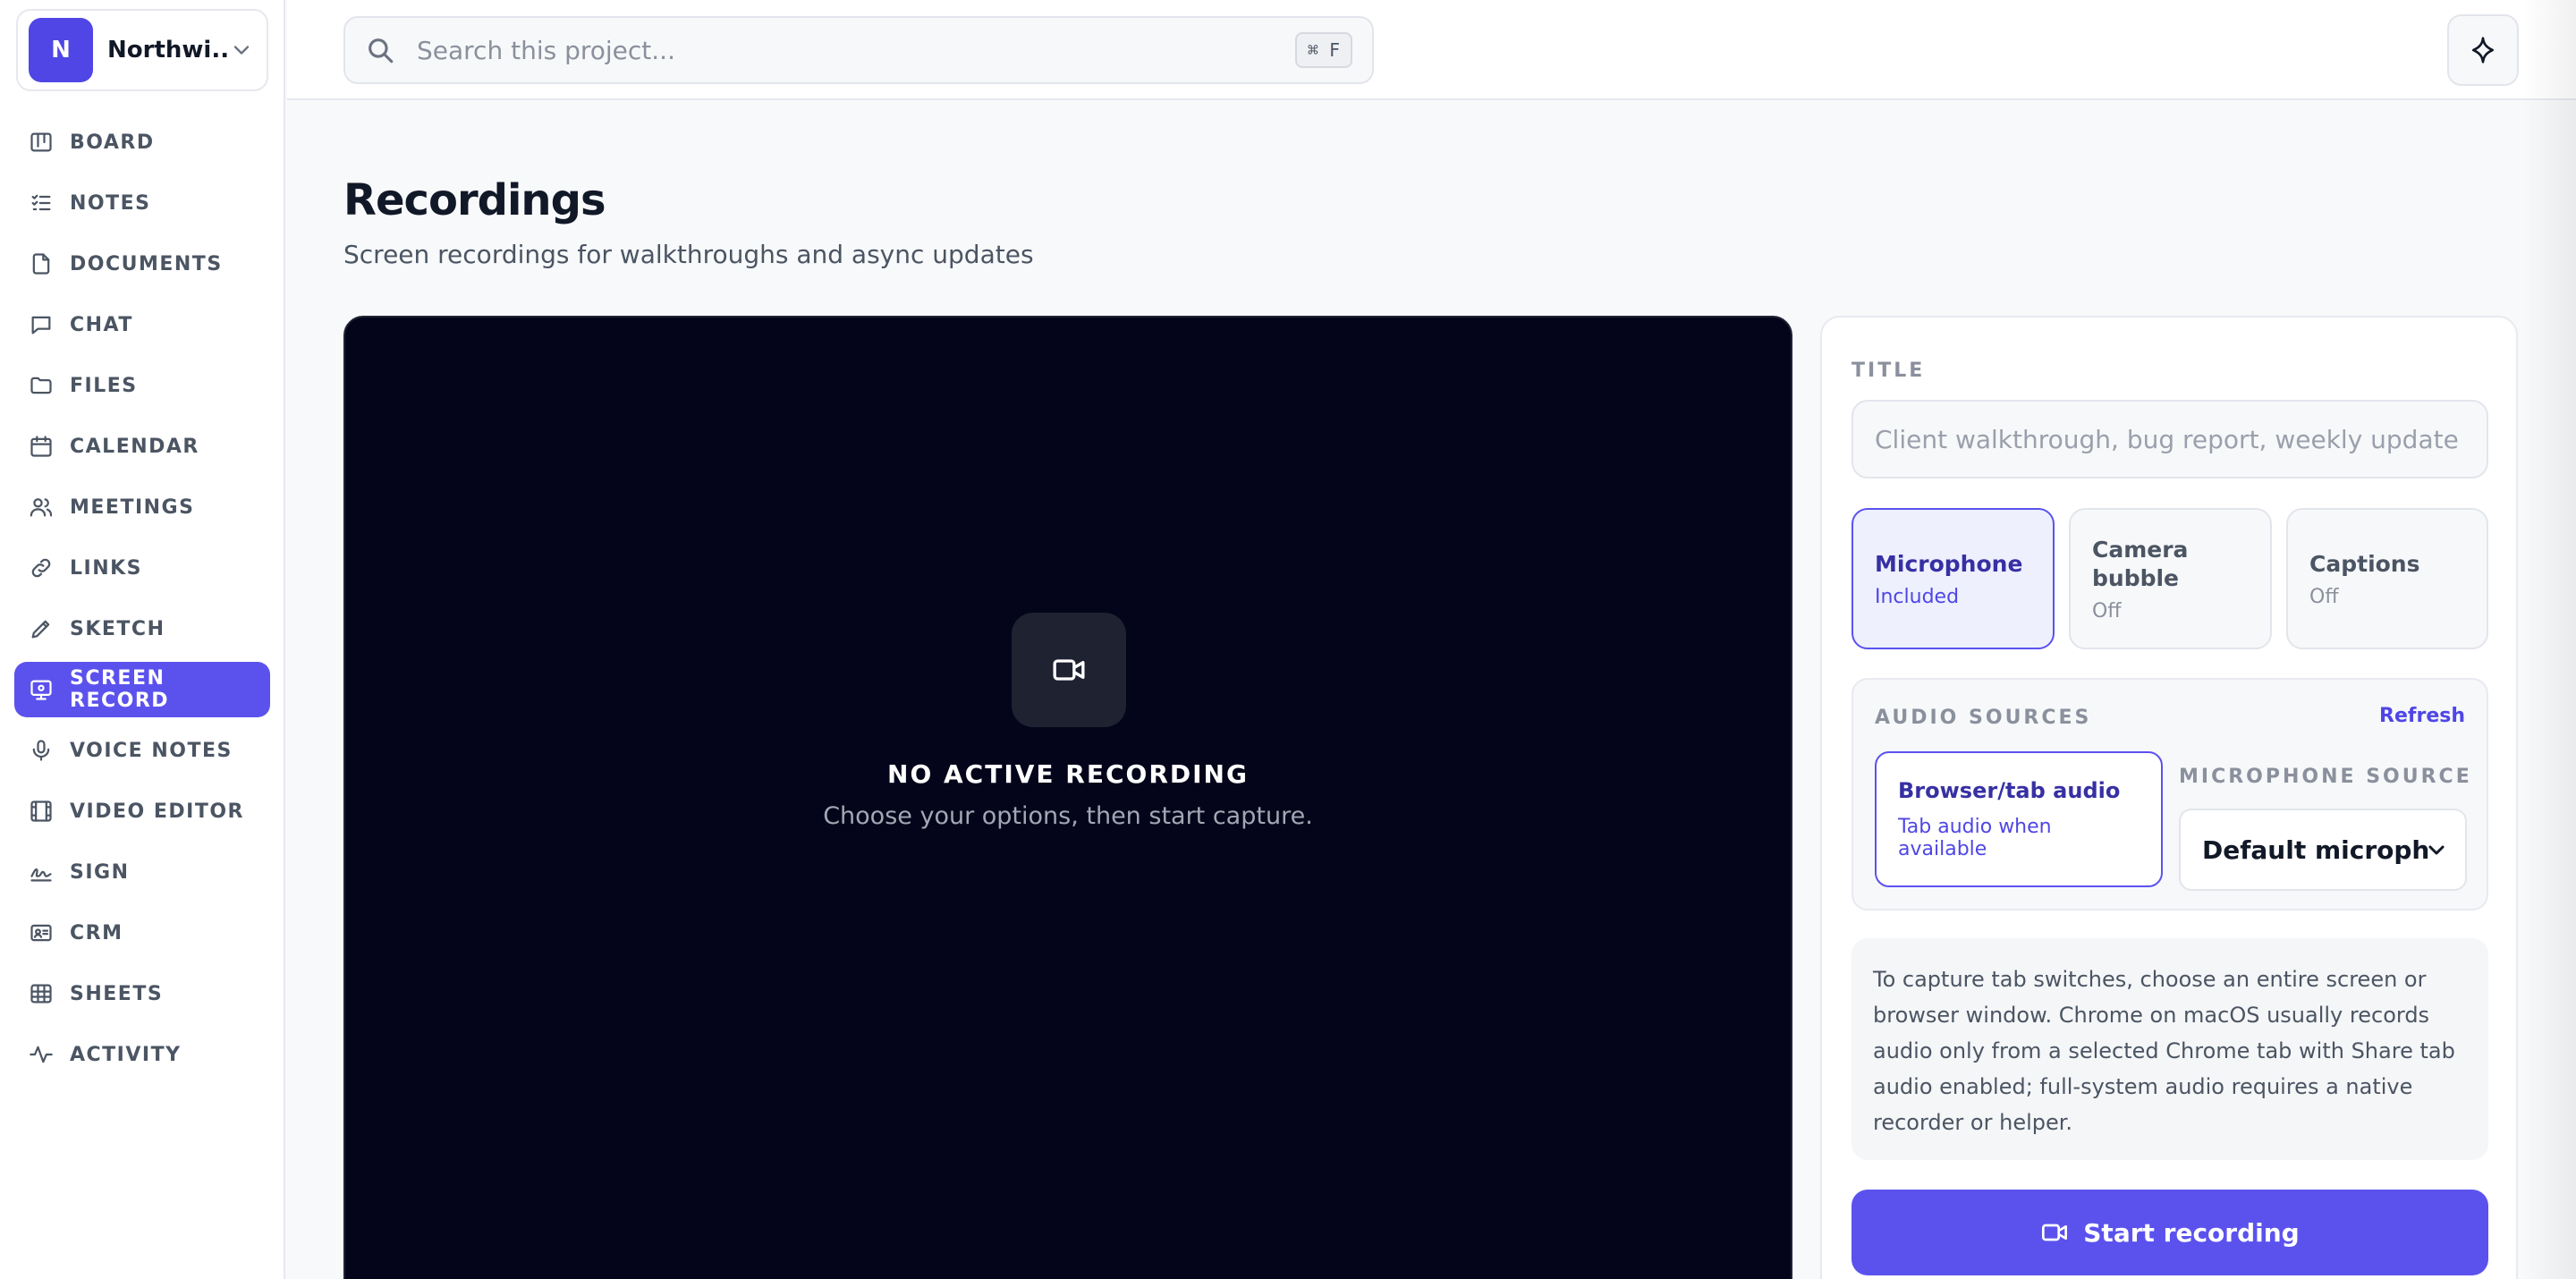  I want to click on tab-audio-title: Browser/tab audio, so click(2009, 791).